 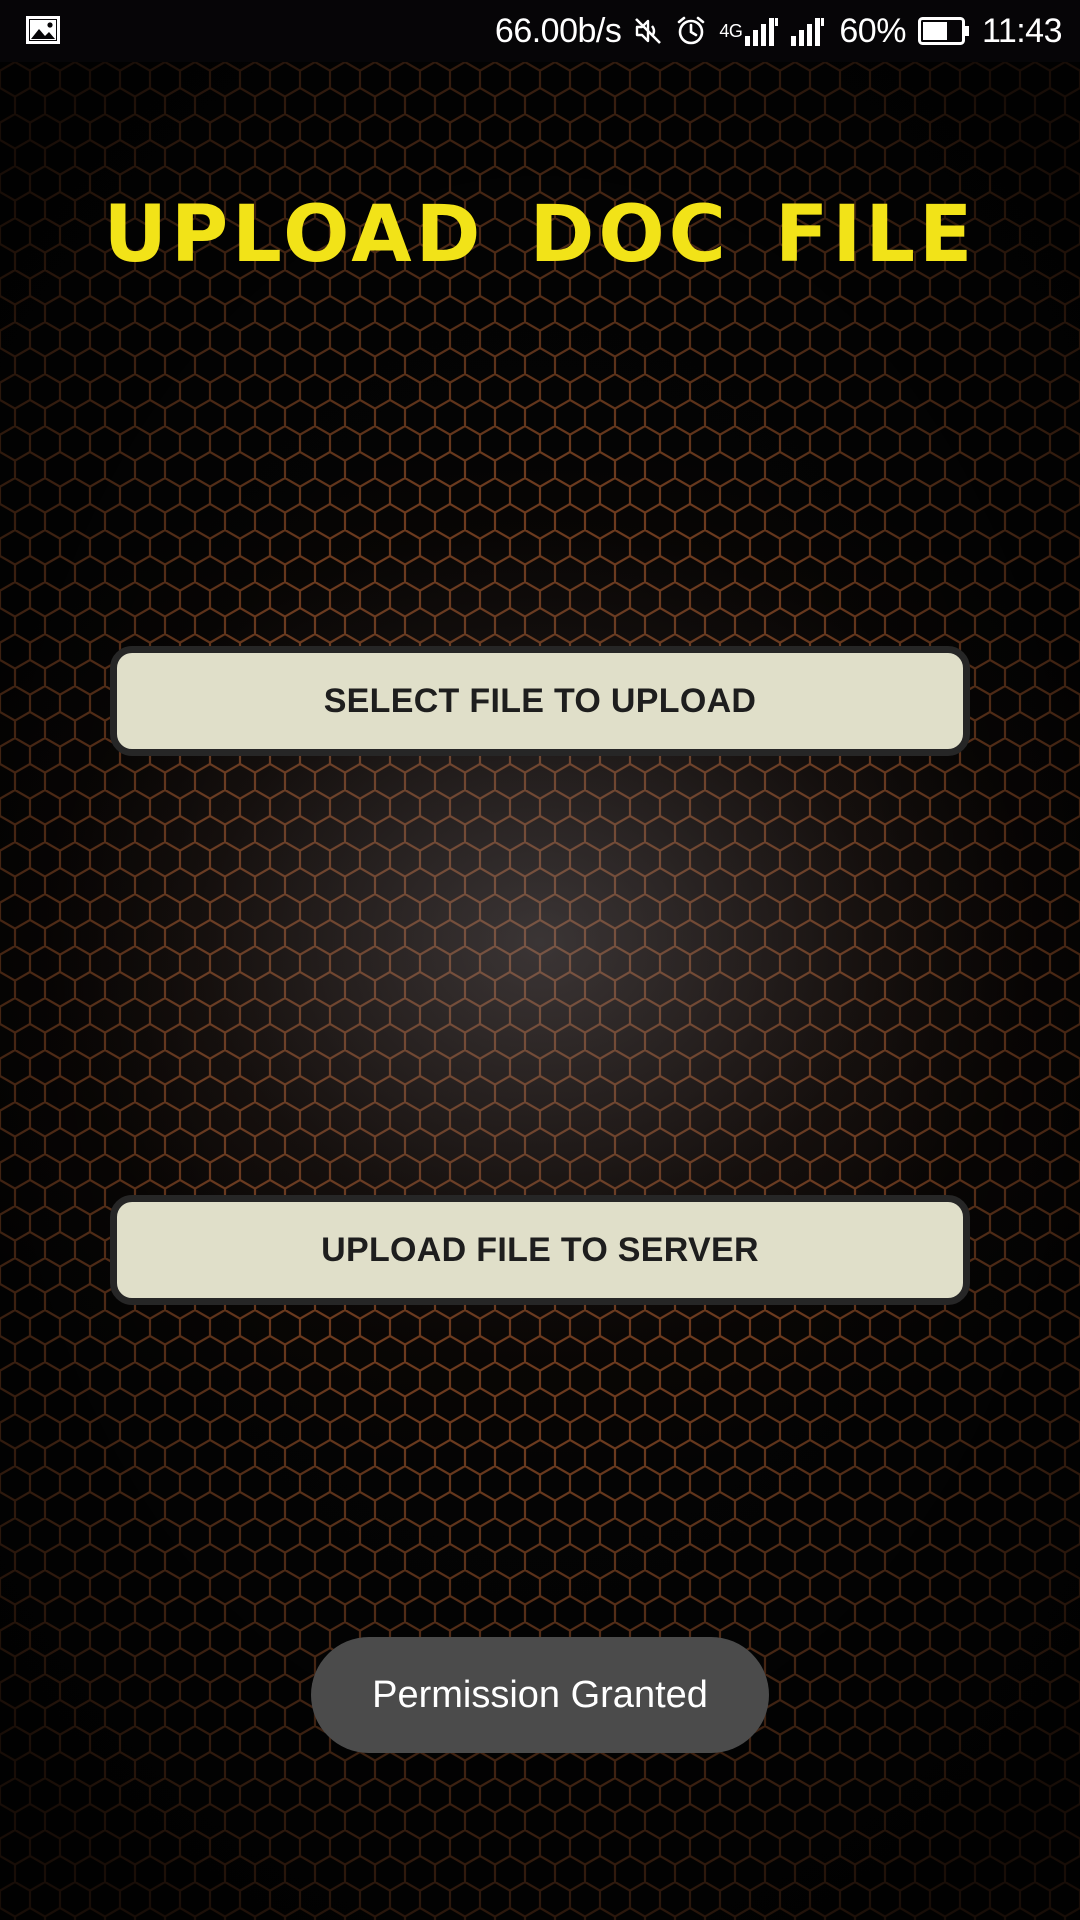 I want to click on upload-file-button-label: UPLOAD FILE TO SERVER, so click(x=540, y=1249).